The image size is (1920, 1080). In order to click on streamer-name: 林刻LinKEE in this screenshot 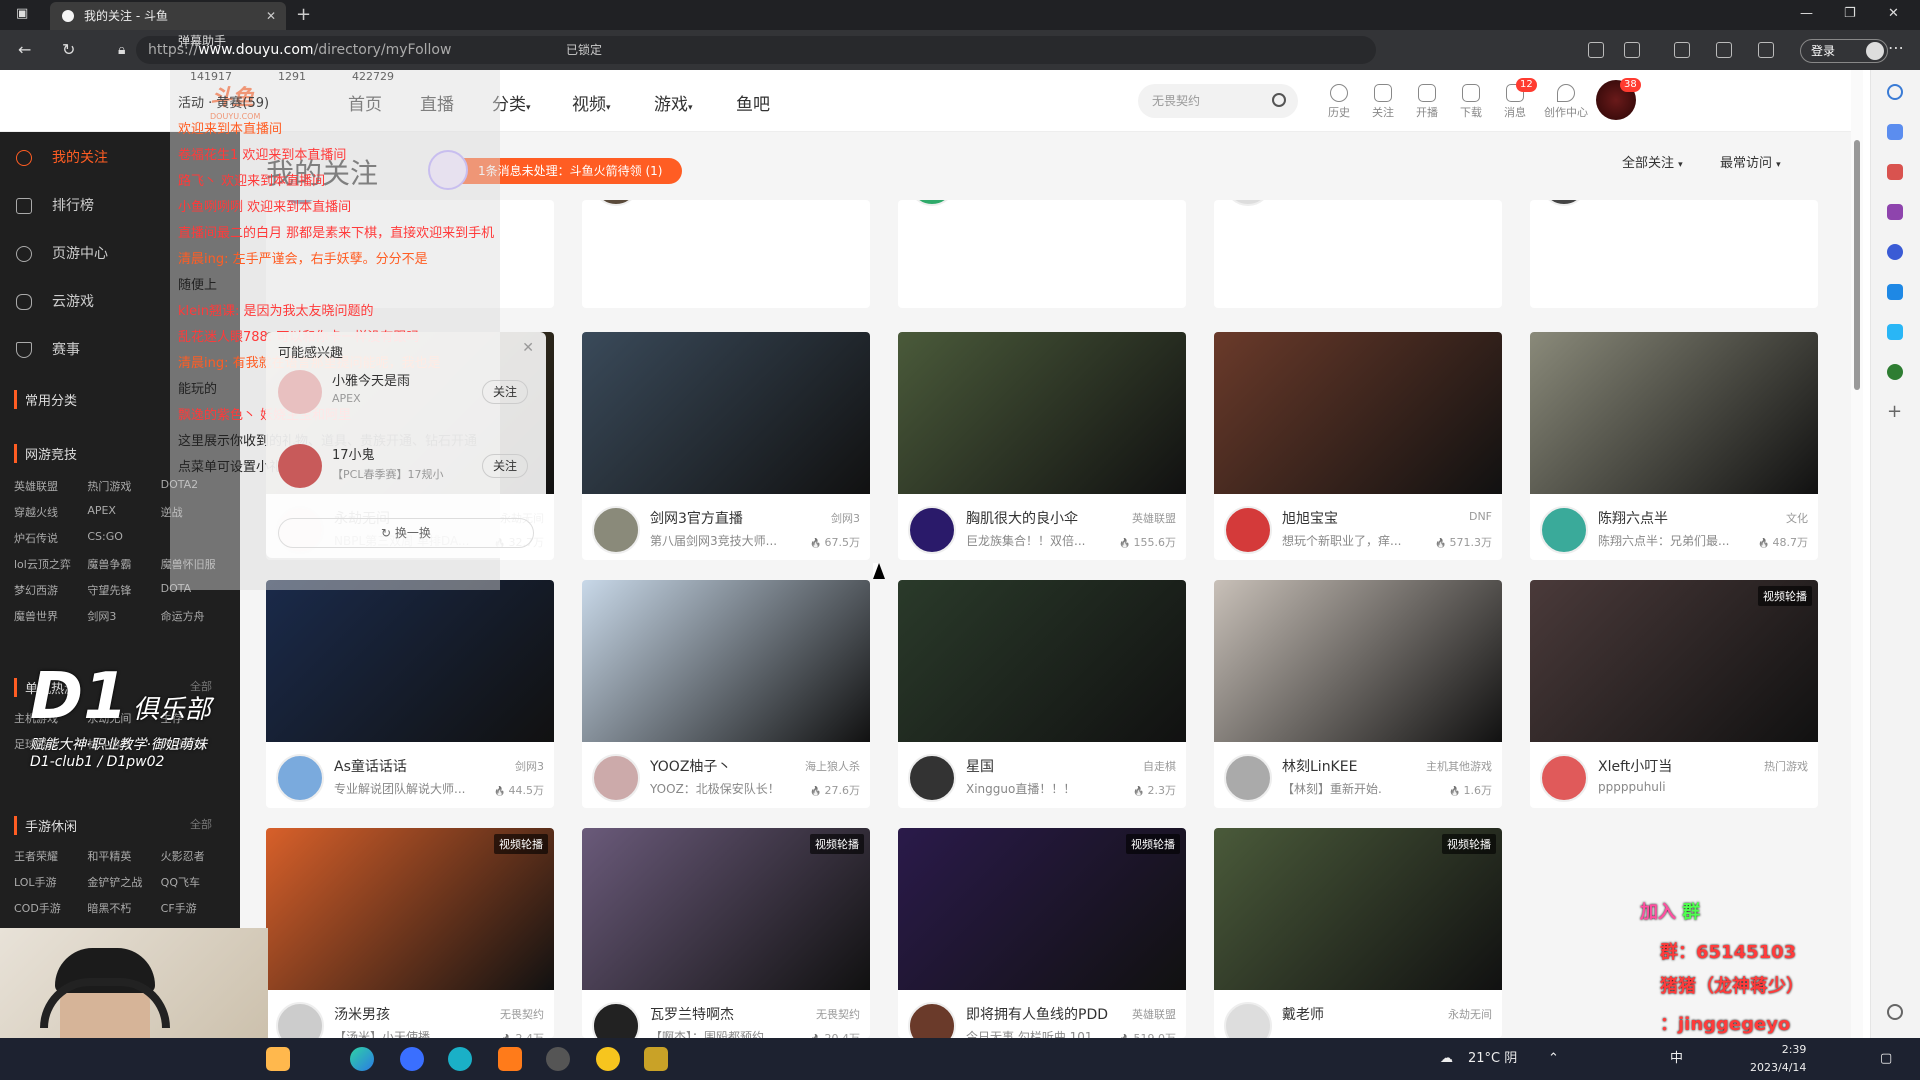, I will do `click(1319, 766)`.